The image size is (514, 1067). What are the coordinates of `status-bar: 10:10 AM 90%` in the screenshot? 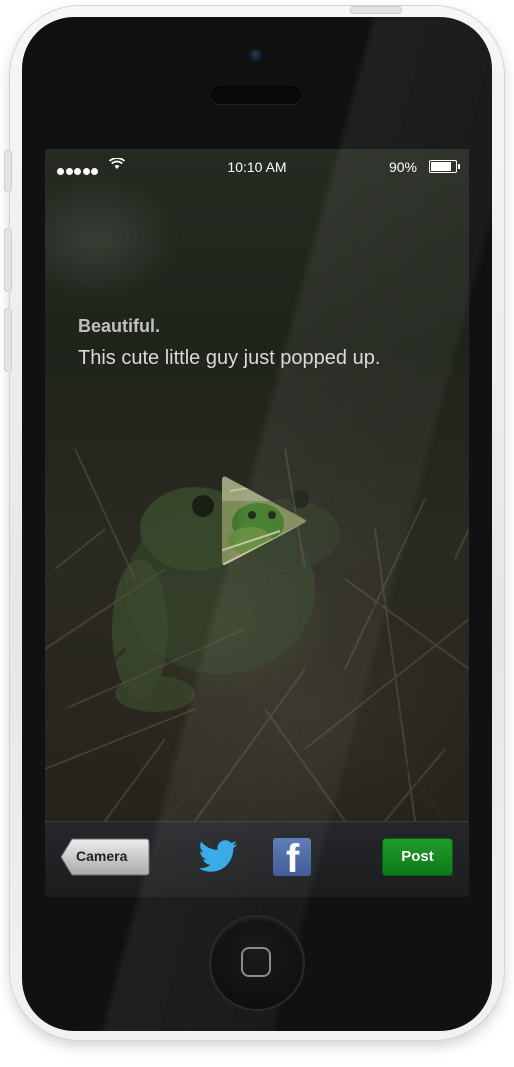 It's located at (257, 167).